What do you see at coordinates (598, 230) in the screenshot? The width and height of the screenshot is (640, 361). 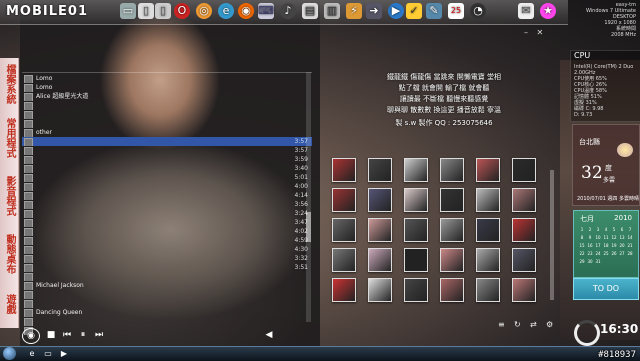 I see `calendar-day: 3` at bounding box center [598, 230].